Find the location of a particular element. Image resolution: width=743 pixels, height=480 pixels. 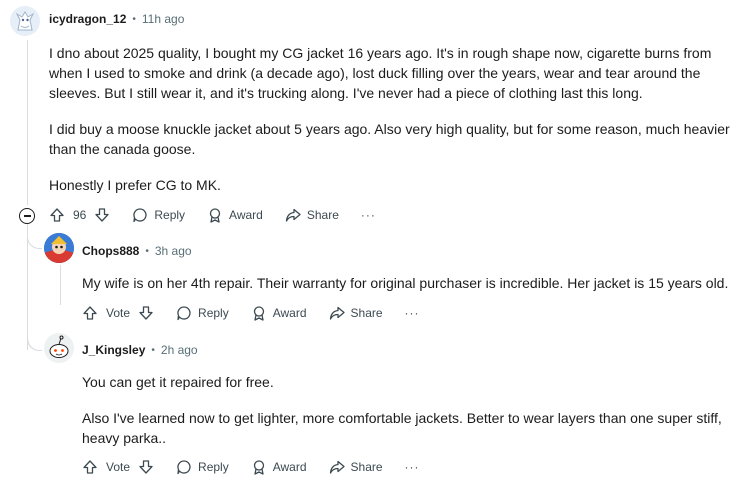

default-snoo-avatar-icon is located at coordinates (59, 348).